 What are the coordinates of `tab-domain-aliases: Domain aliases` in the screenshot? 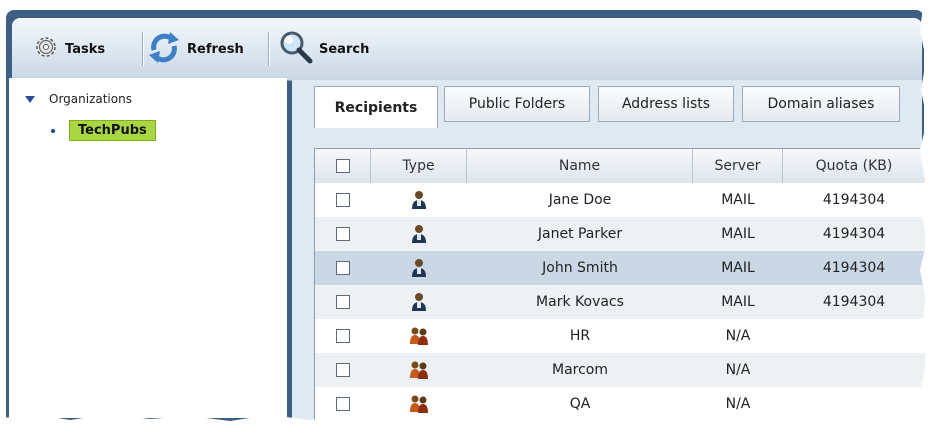 It's located at (821, 104).